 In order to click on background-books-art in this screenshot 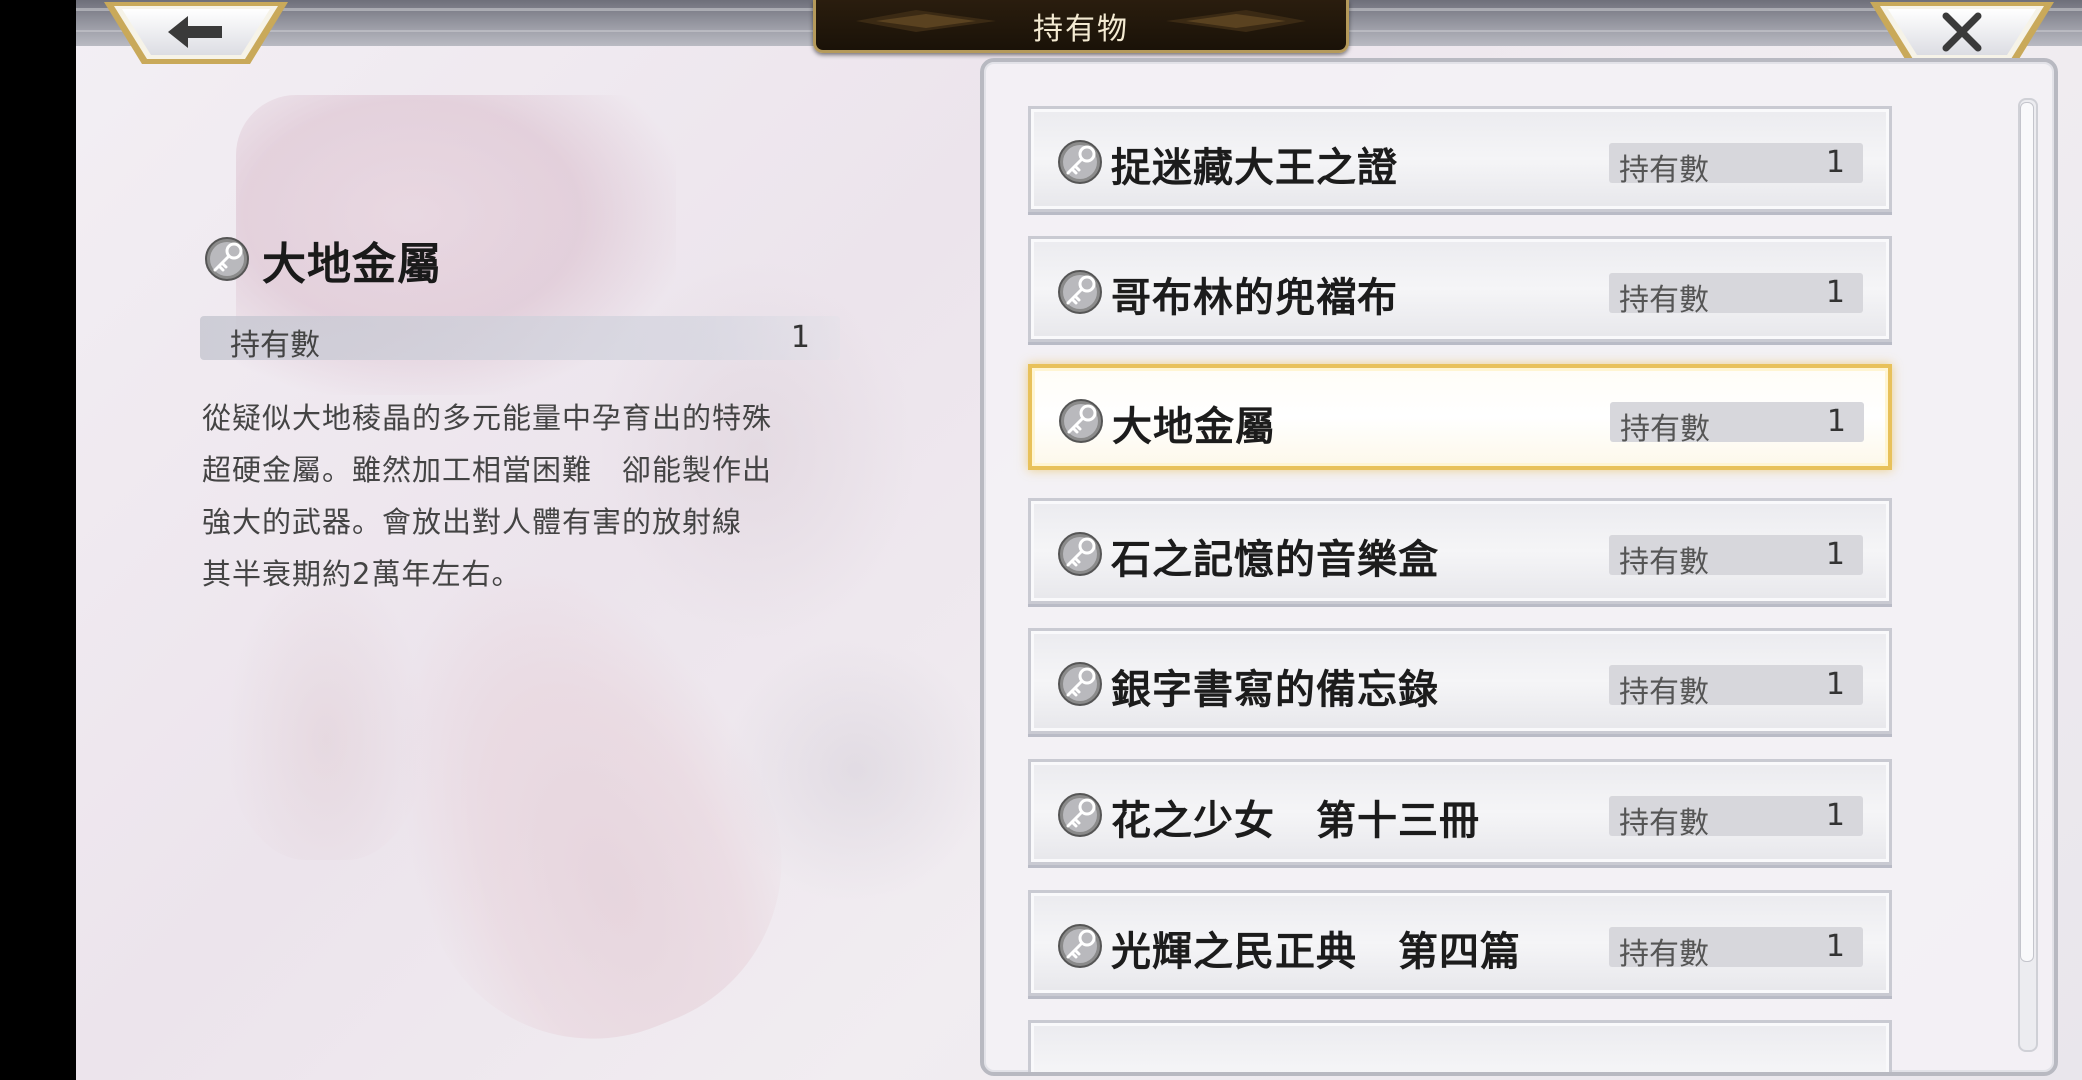, I will do `click(856, 770)`.